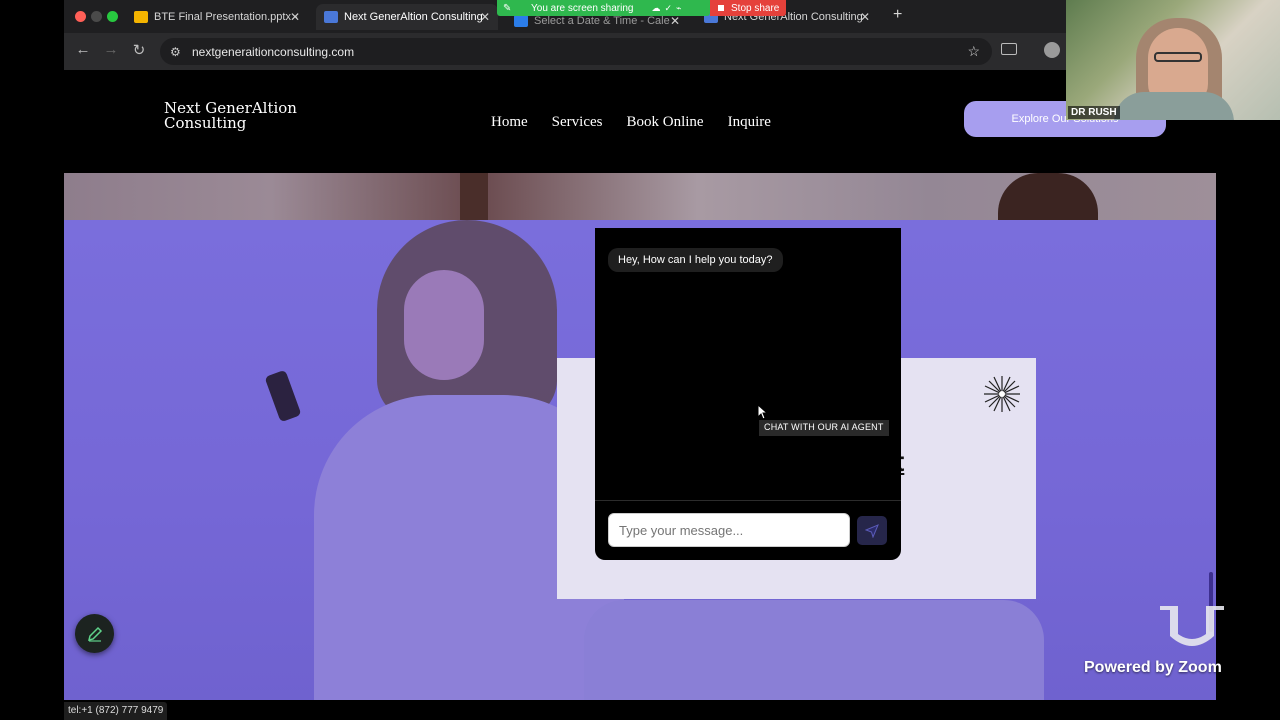 The height and width of the screenshot is (720, 1280). I want to click on participant-video-thumbnail, so click(1173, 60).